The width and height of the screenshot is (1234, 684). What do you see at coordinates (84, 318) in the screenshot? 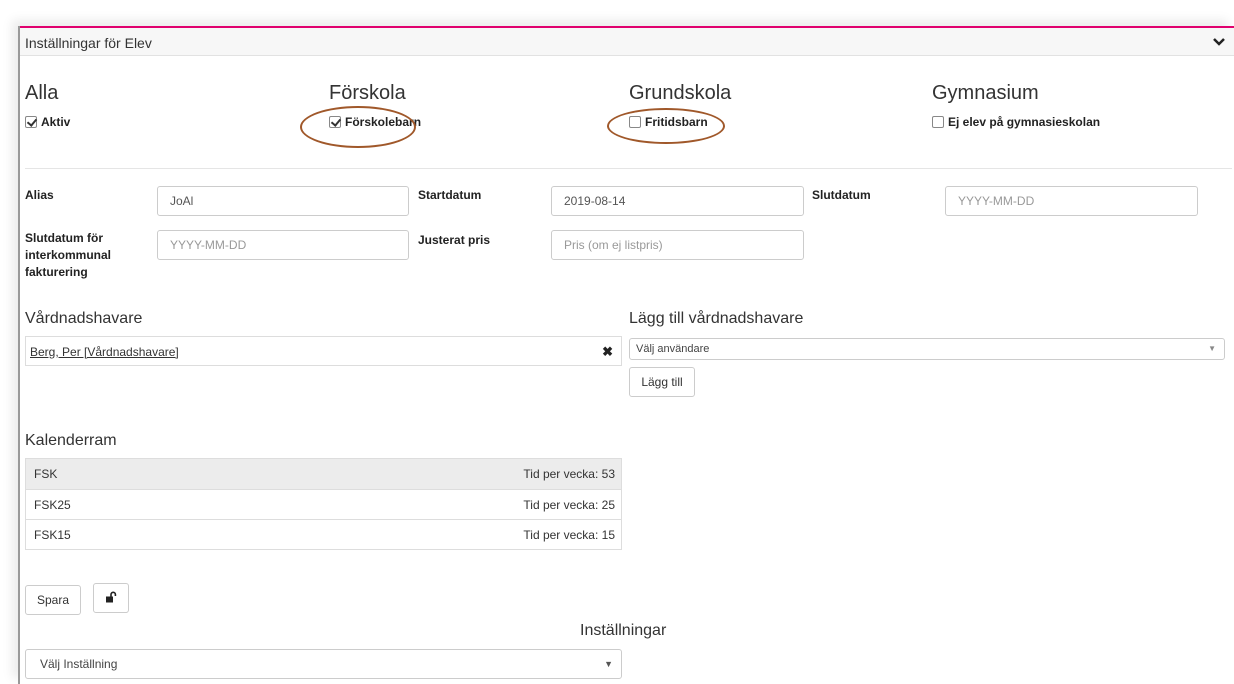
I see `guardians-title: Vårdnadshavare` at bounding box center [84, 318].